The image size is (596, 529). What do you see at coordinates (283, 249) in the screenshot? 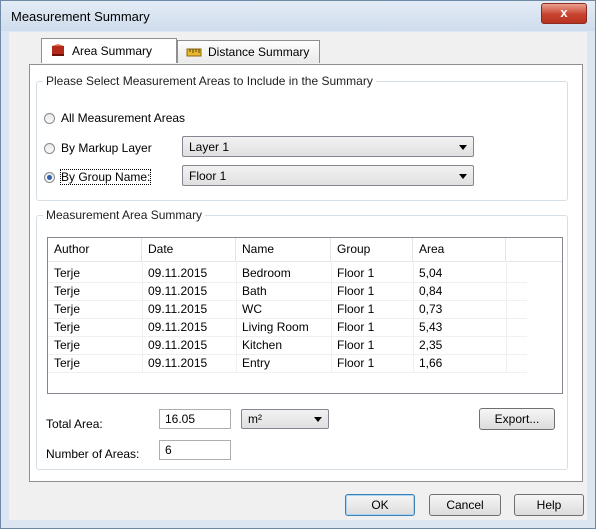
I see `column-header-name: Name` at bounding box center [283, 249].